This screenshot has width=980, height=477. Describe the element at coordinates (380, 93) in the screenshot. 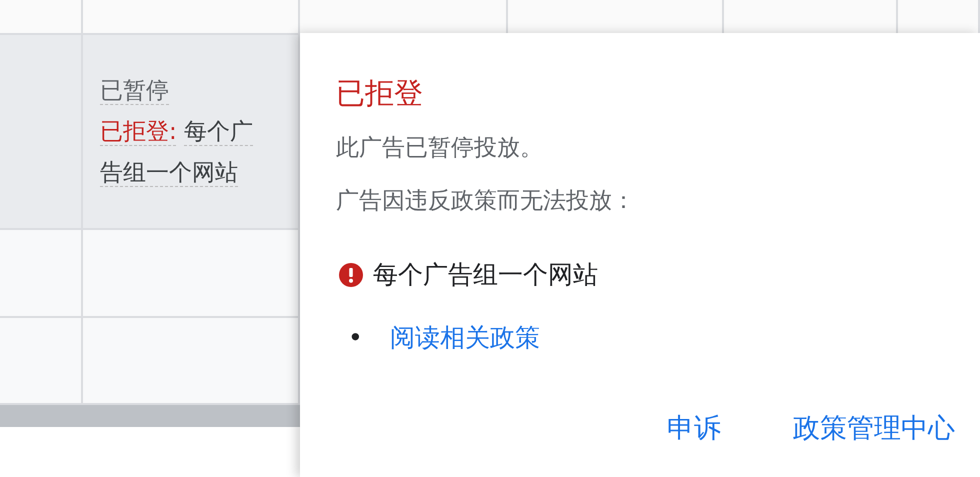

I see `popup-title: 已拒登` at that location.